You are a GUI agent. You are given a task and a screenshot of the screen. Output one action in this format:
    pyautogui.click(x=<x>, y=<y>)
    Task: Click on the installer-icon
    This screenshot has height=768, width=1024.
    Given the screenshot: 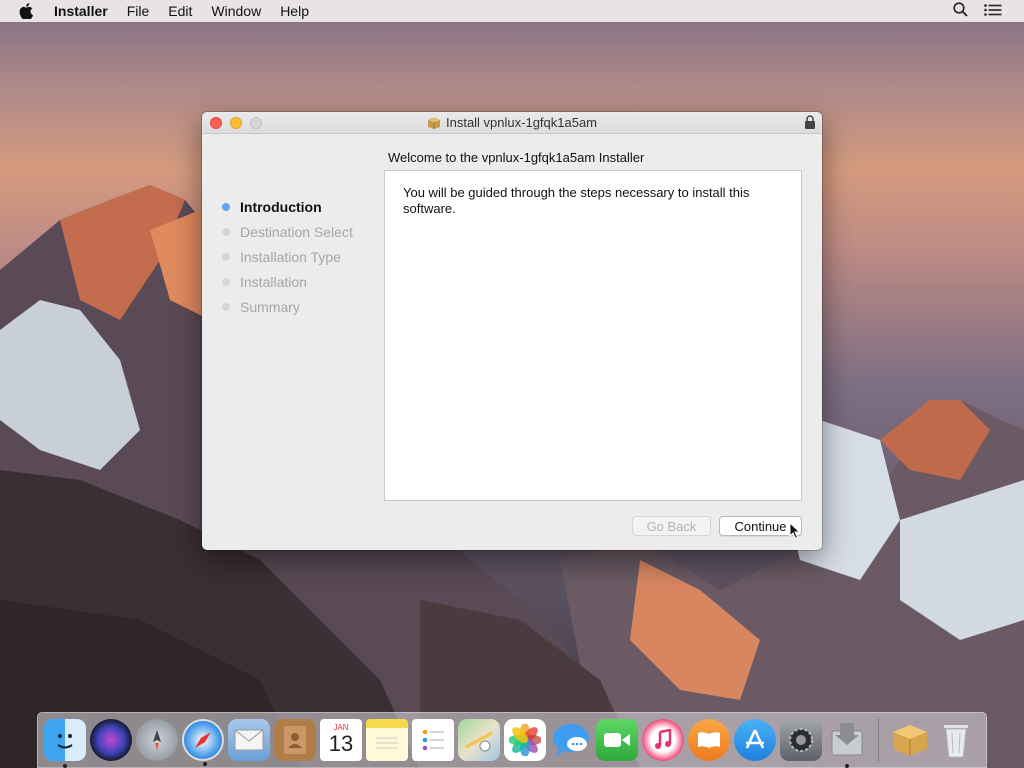 What is the action you would take?
    pyautogui.click(x=847, y=743)
    